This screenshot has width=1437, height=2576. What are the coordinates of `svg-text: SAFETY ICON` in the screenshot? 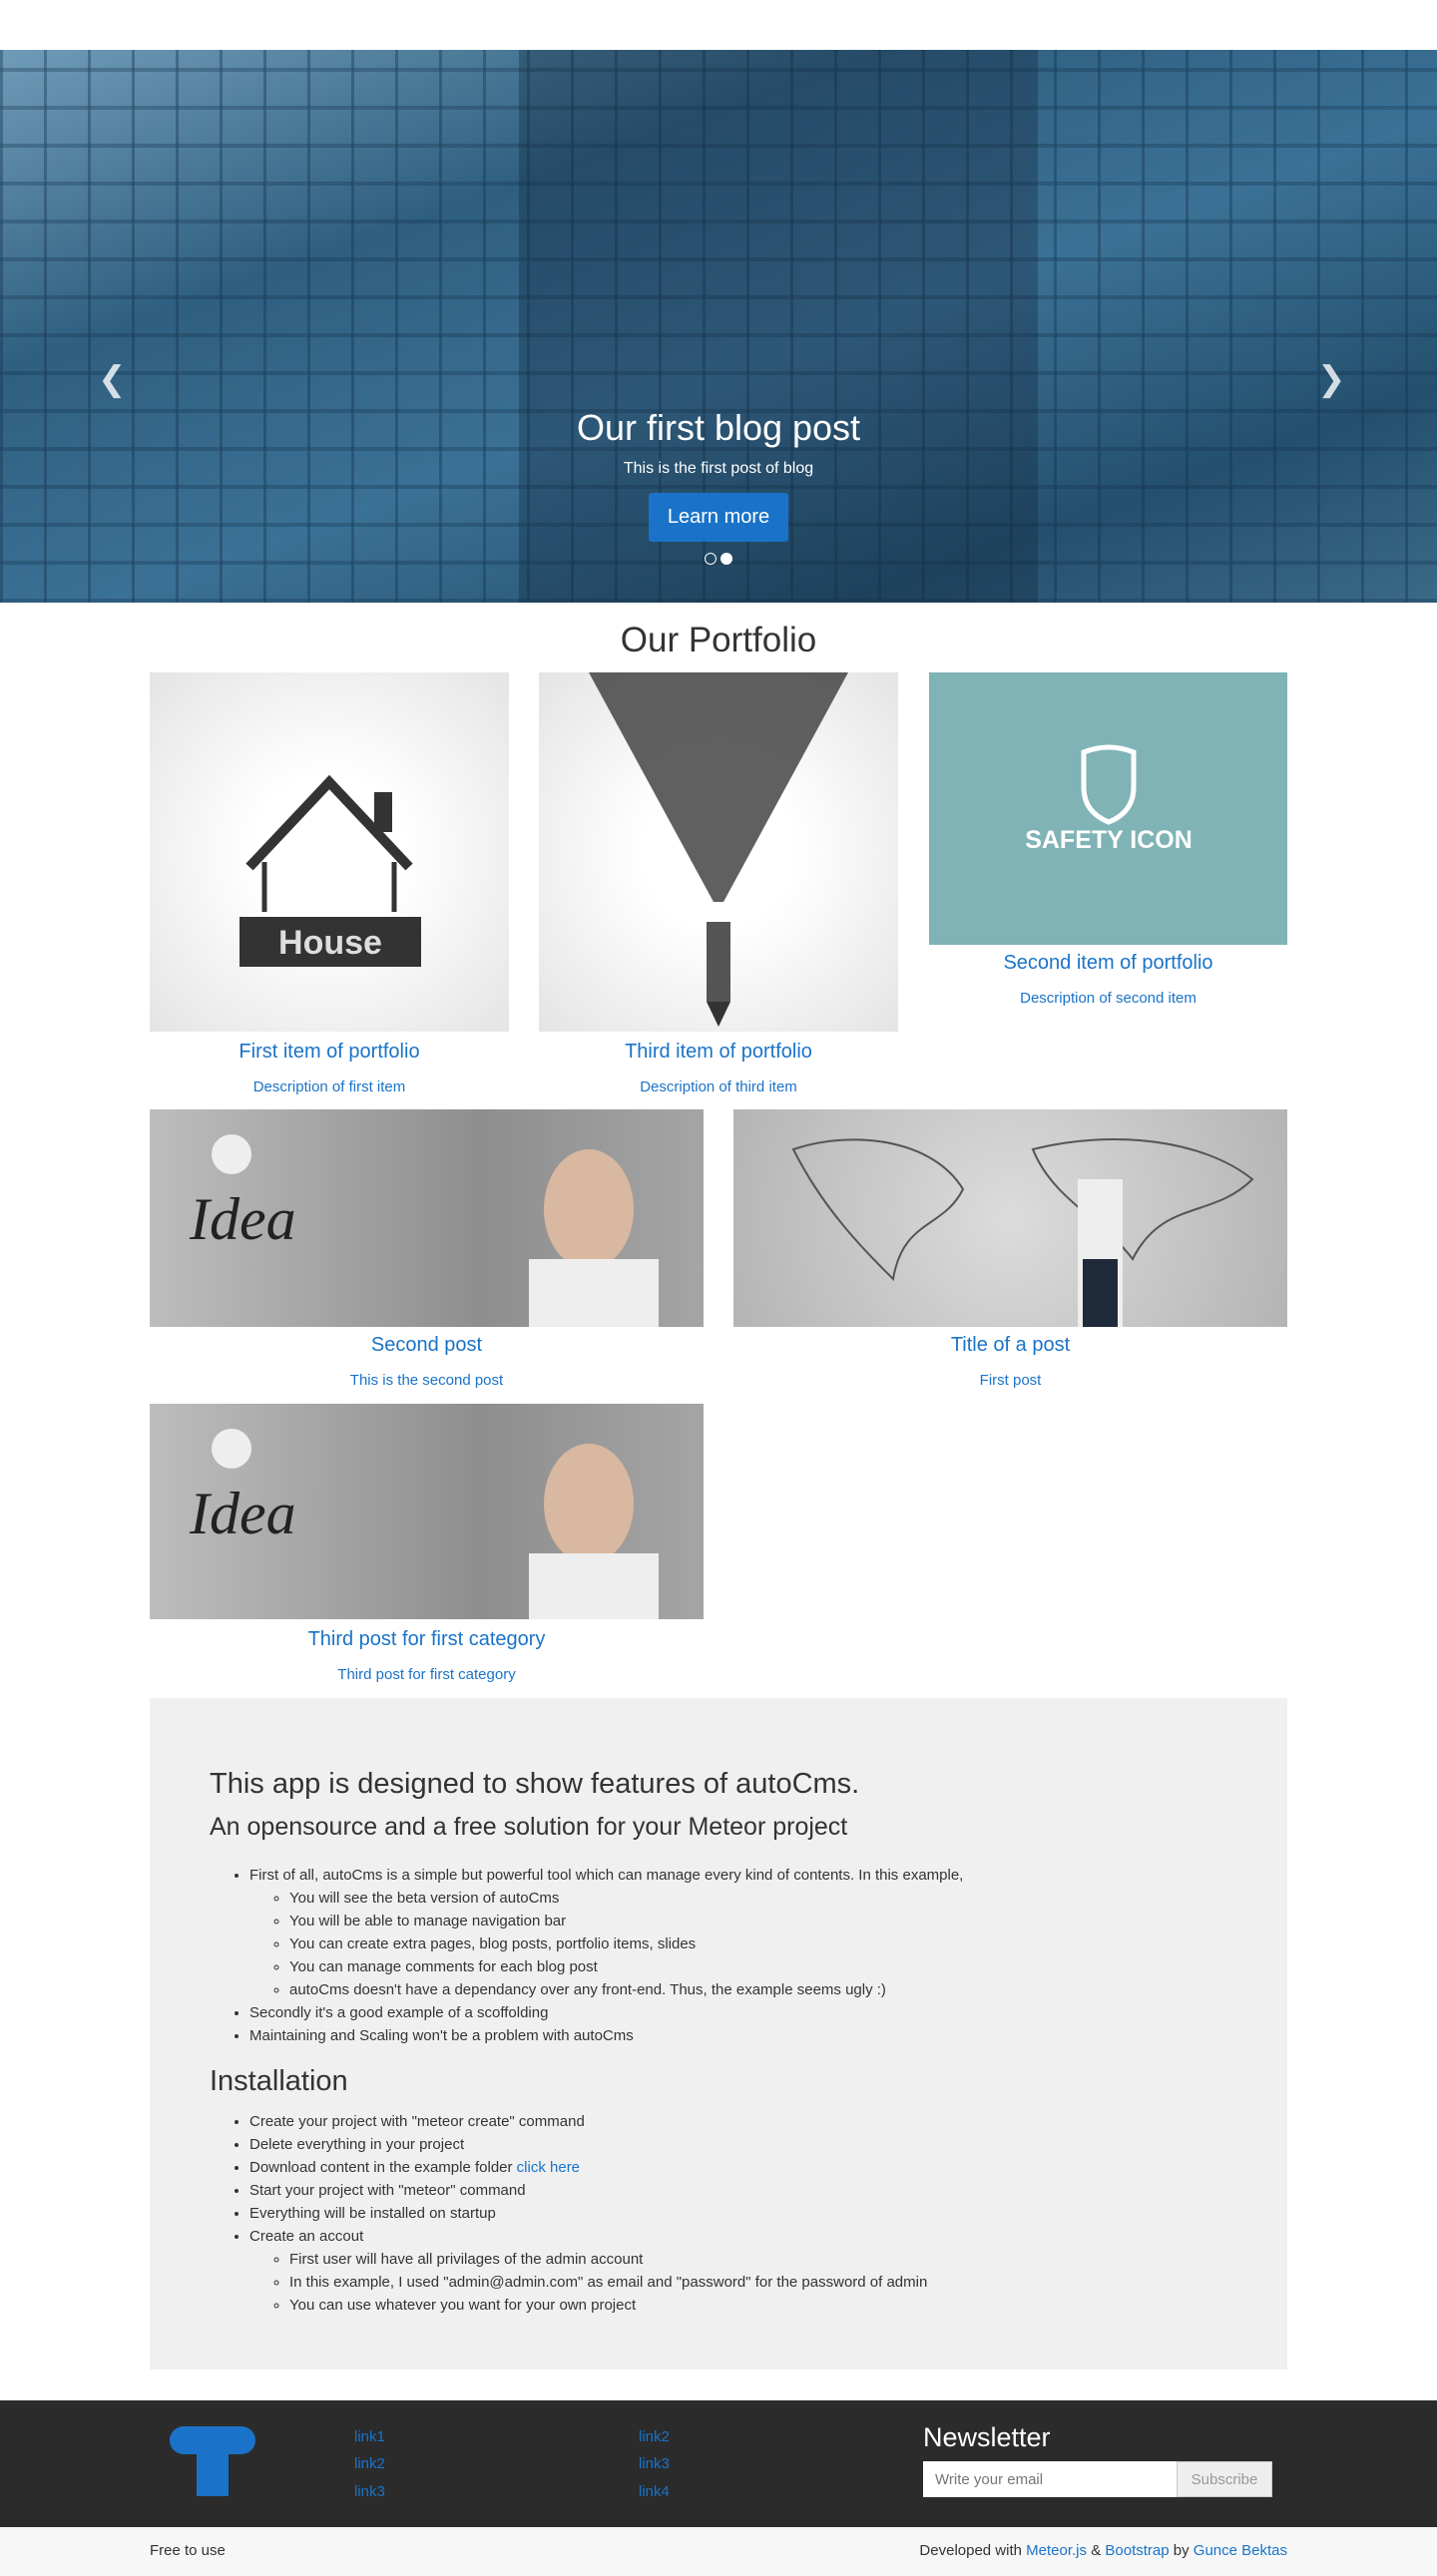 It's located at (1109, 840).